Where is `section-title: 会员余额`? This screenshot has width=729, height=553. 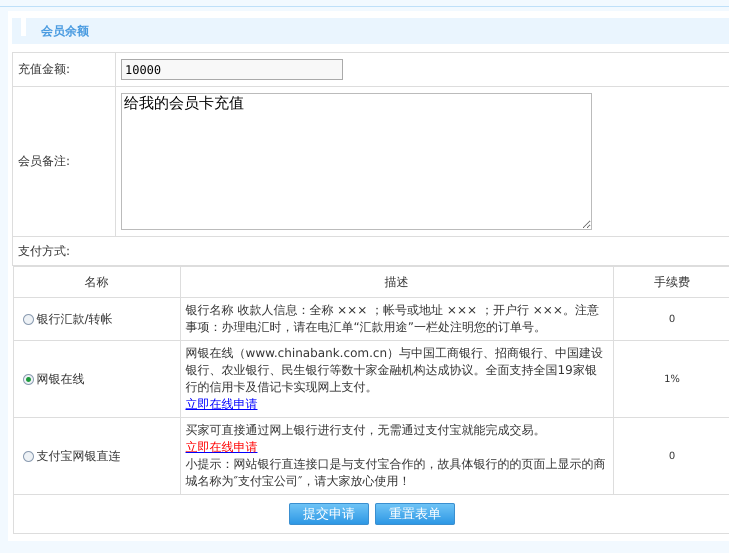 section-title: 会员余额 is located at coordinates (65, 31).